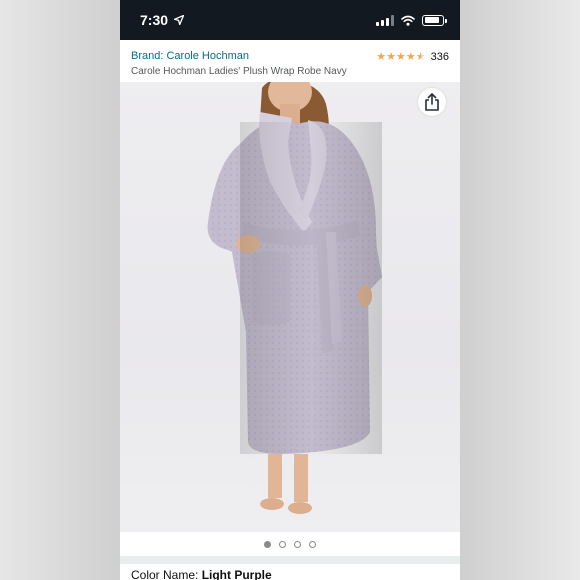 The height and width of the screenshot is (580, 580). Describe the element at coordinates (166, 574) in the screenshot. I see `color-label: Color Name:` at that location.